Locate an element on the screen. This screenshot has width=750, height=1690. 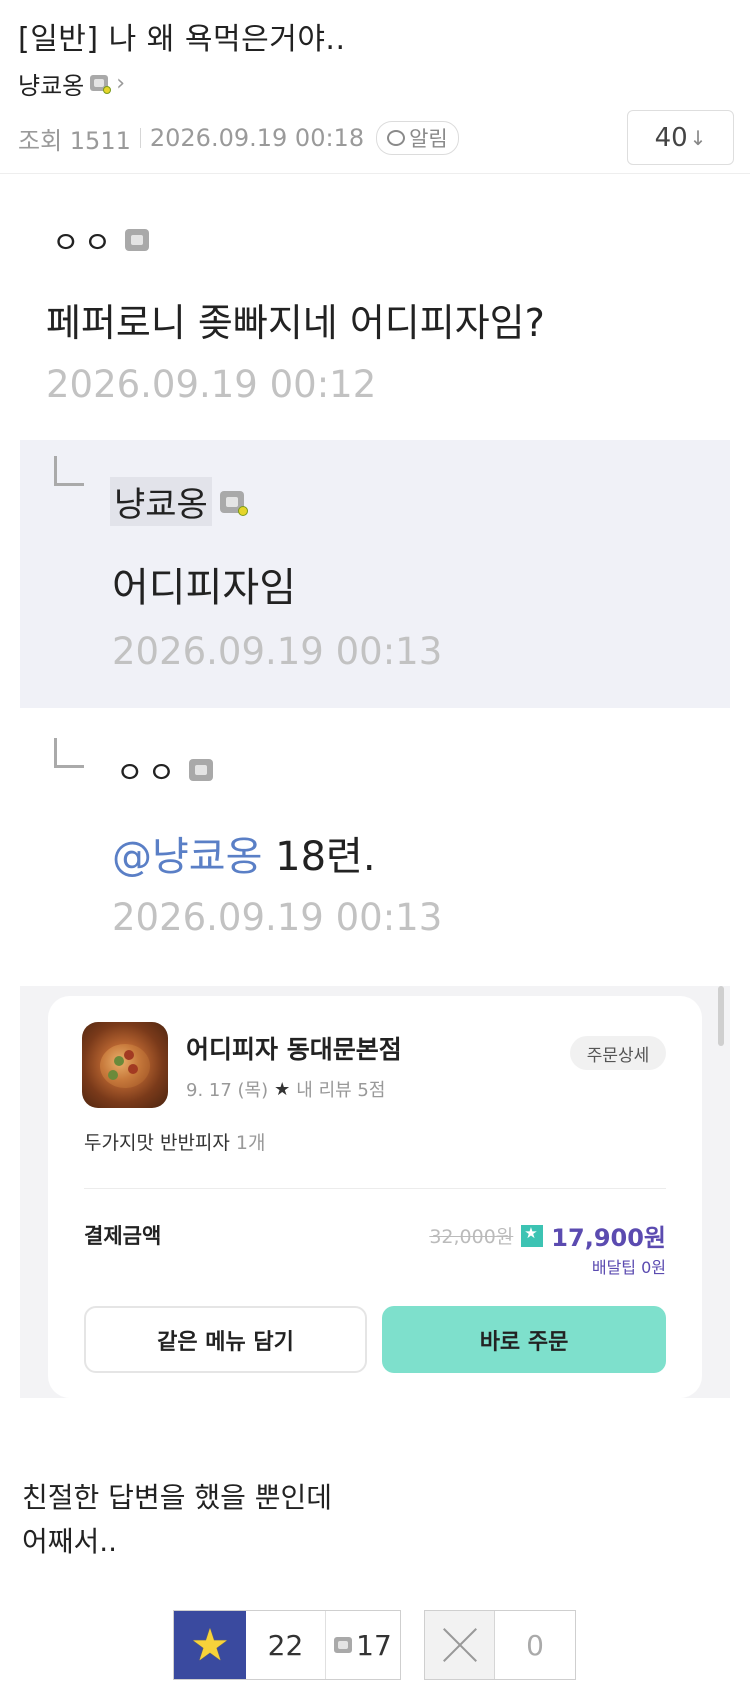
downvote-count: 0 is located at coordinates (535, 1645).